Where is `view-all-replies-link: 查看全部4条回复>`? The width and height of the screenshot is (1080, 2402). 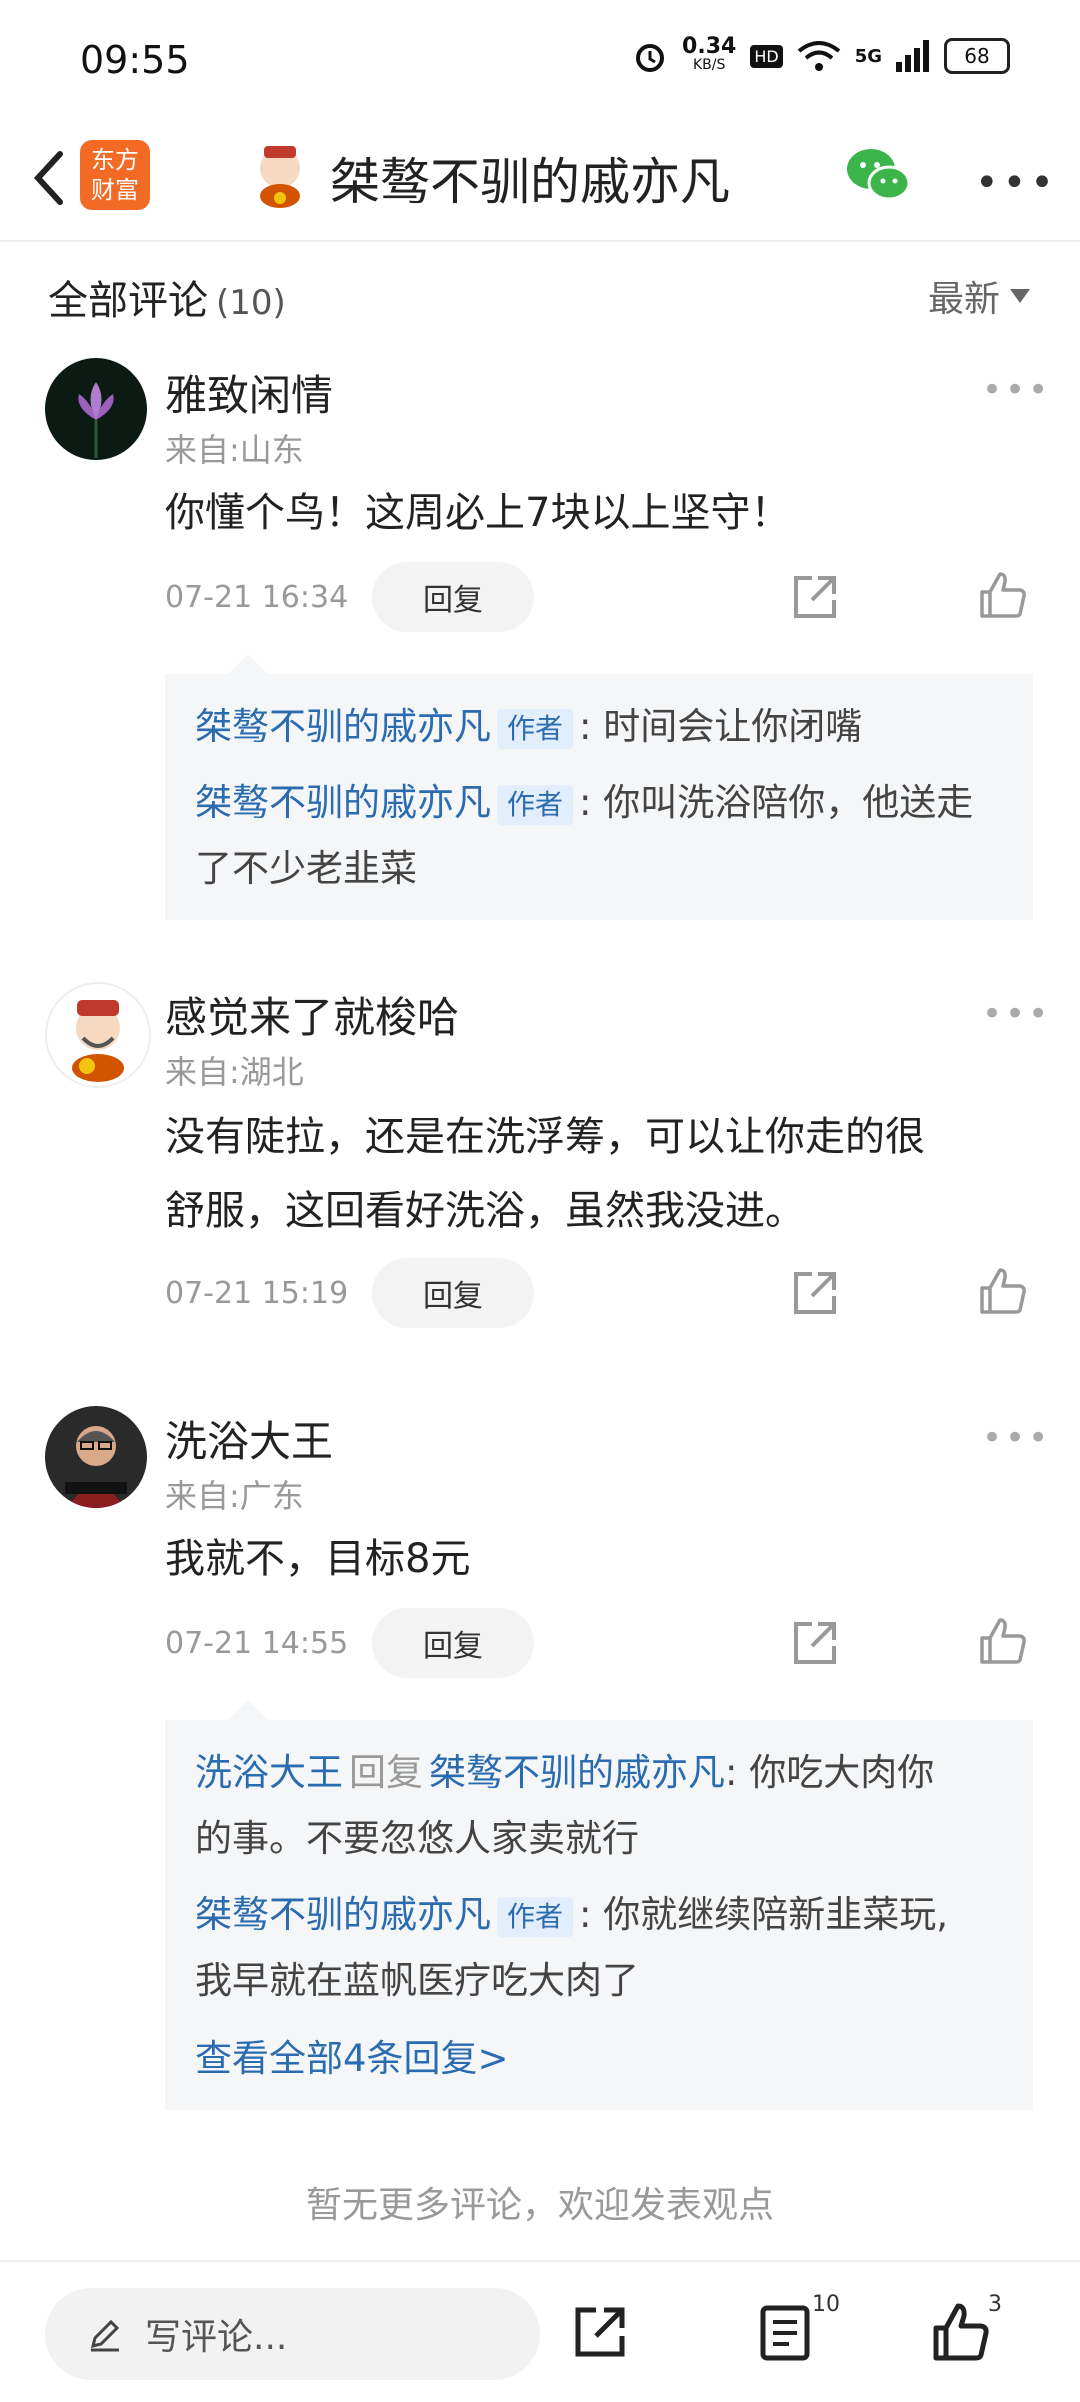
view-all-replies-link: 查看全部4条回复> is located at coordinates (604, 2059).